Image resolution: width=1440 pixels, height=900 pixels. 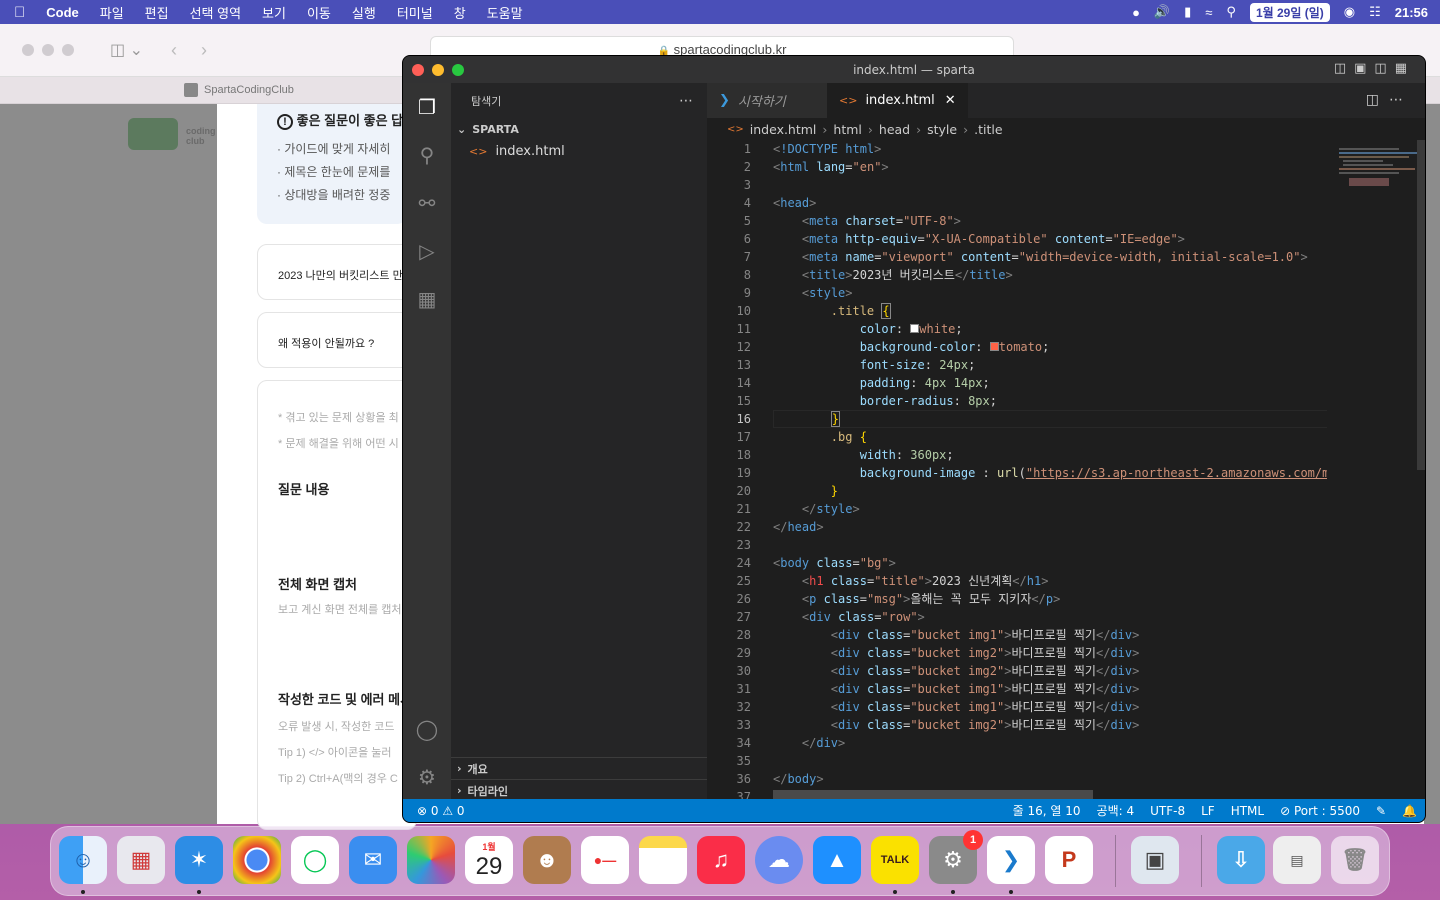 I want to click on cursor-position: 줄 16, 열 10, so click(x=1047, y=810).